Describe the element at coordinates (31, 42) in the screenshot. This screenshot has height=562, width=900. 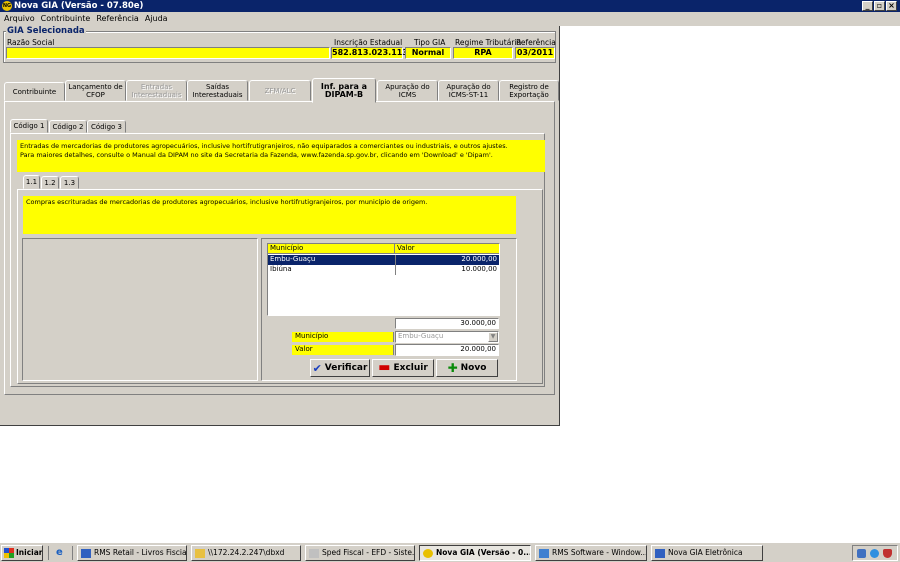
I see `razao-social-label: Razão Social` at that location.